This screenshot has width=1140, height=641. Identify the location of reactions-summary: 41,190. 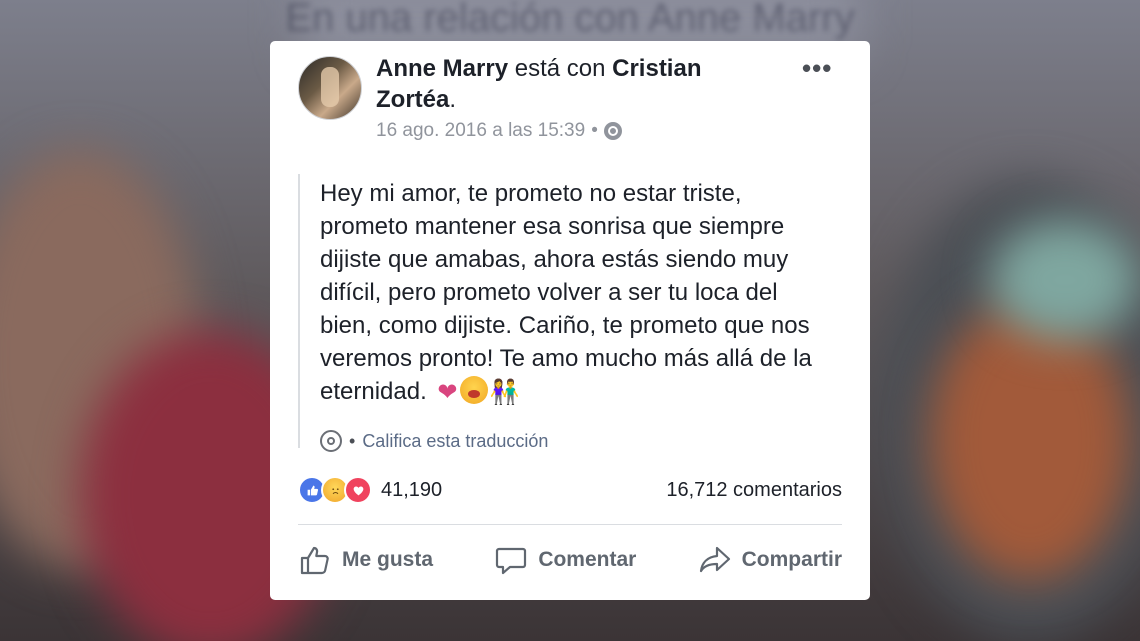
(370, 490).